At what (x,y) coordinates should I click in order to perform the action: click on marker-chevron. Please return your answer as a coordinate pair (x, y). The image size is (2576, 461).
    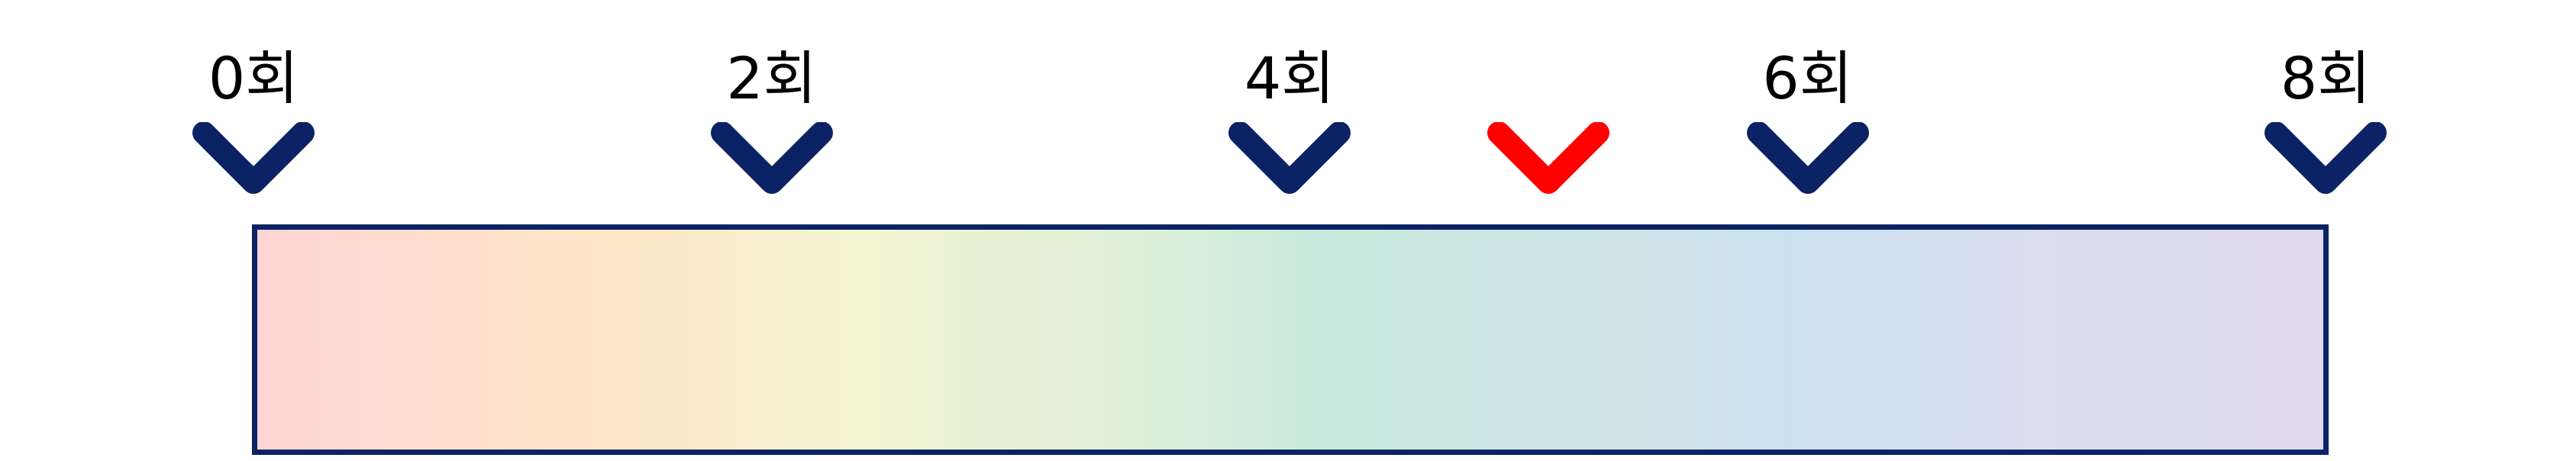
    Looking at the image, I should click on (1548, 160).